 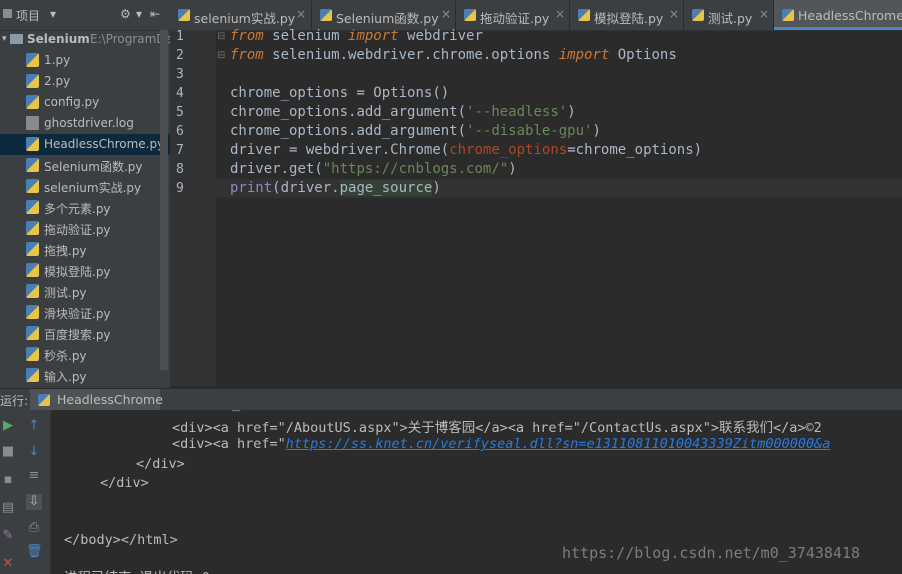 What do you see at coordinates (85, 81) in the screenshot?
I see `file-item: 2.py` at bounding box center [85, 81].